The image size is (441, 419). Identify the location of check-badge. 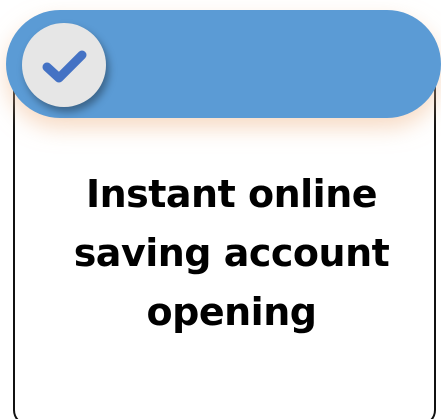
(64, 65).